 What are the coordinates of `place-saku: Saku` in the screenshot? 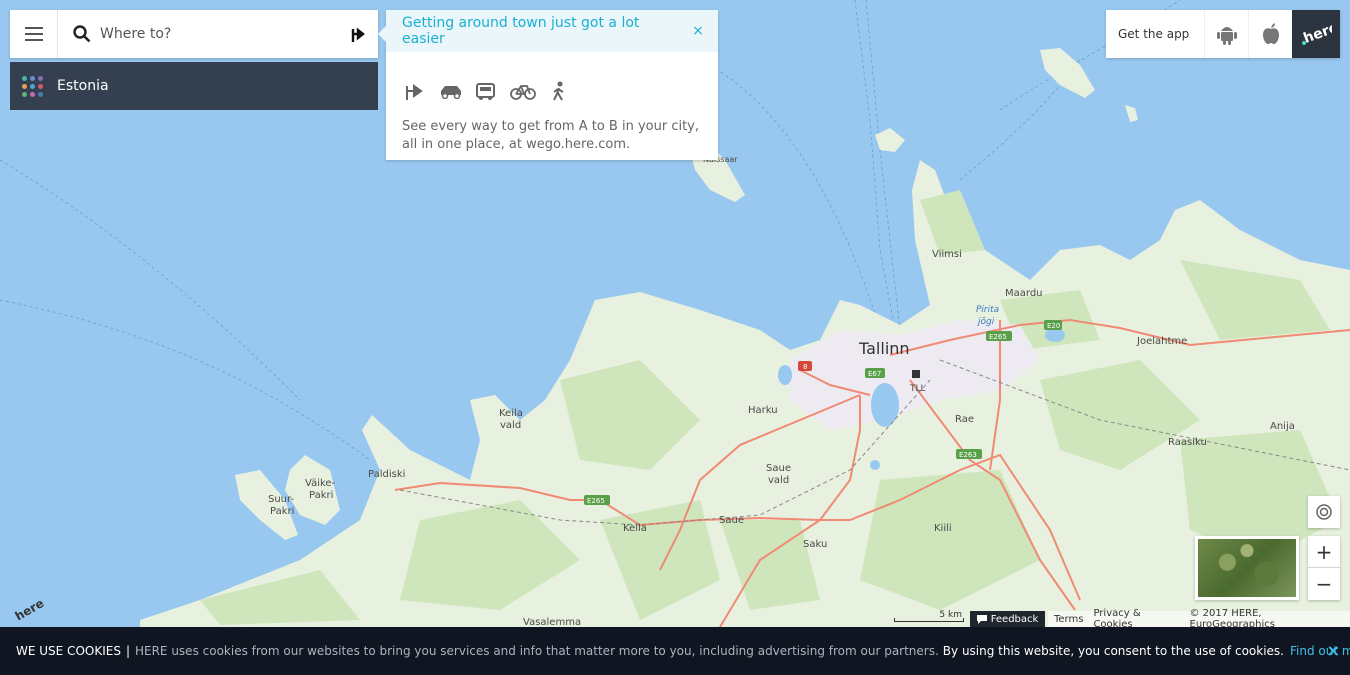 It's located at (815, 544).